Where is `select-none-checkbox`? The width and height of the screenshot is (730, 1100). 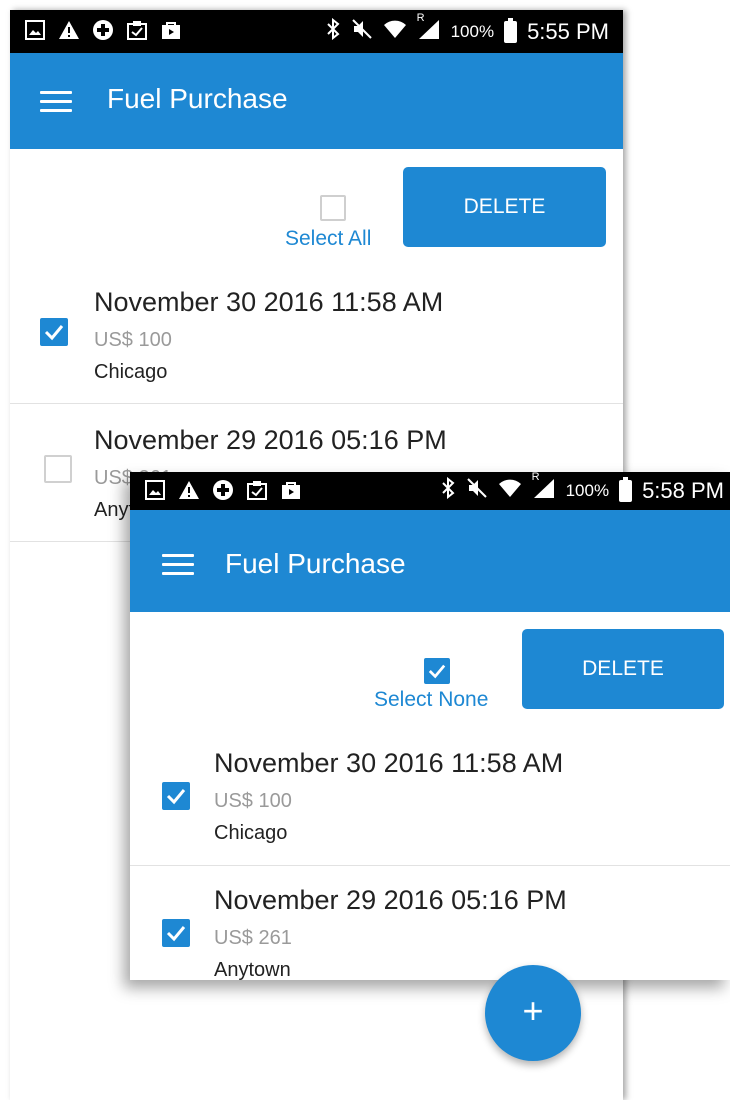
select-none-checkbox is located at coordinates (437, 671).